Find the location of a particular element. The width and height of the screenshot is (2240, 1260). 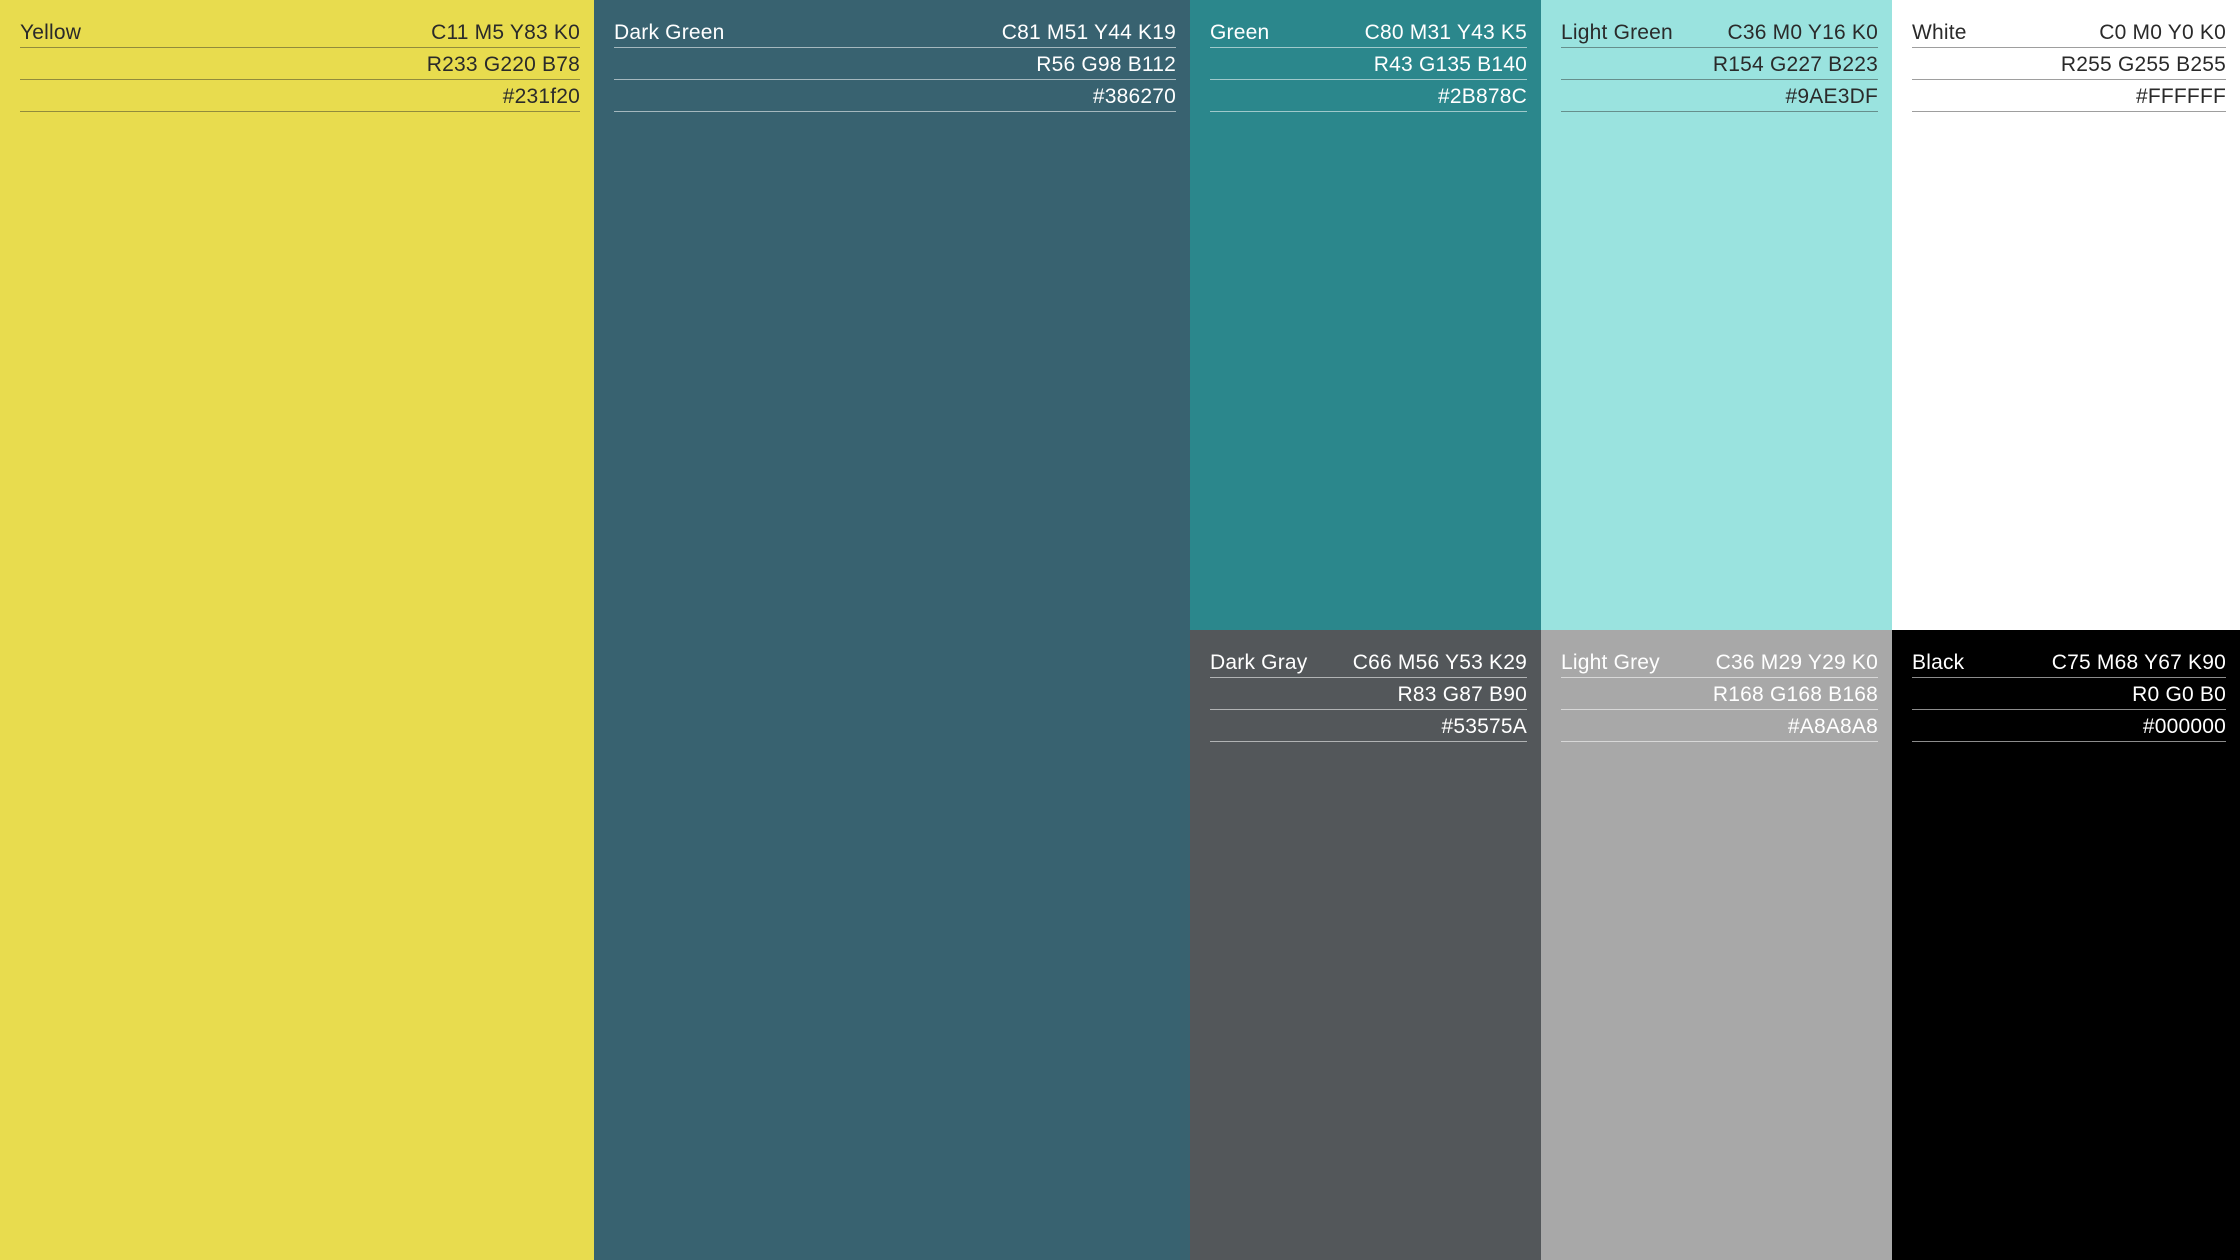

swatch-row-rgb: R255 G255 B255 is located at coordinates (2069, 64).